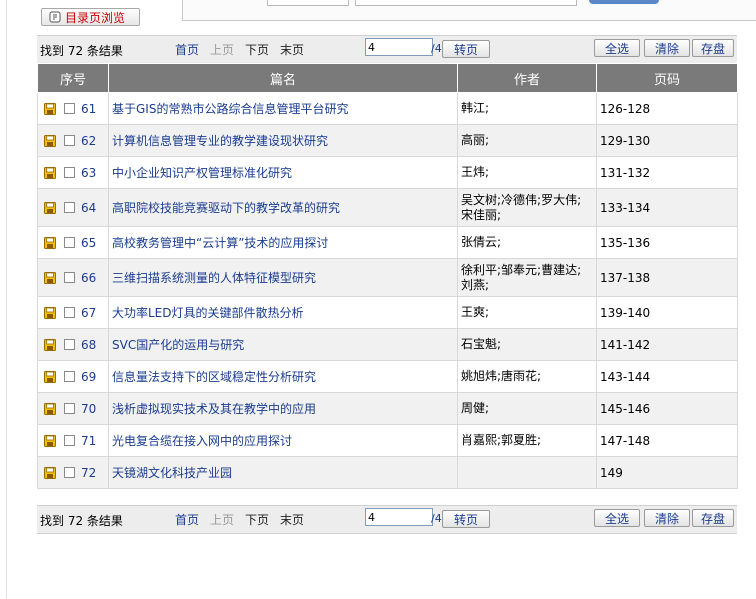 This screenshot has width=756, height=599. Describe the element at coordinates (308, 3) in the screenshot. I see `search-field-stub` at that location.